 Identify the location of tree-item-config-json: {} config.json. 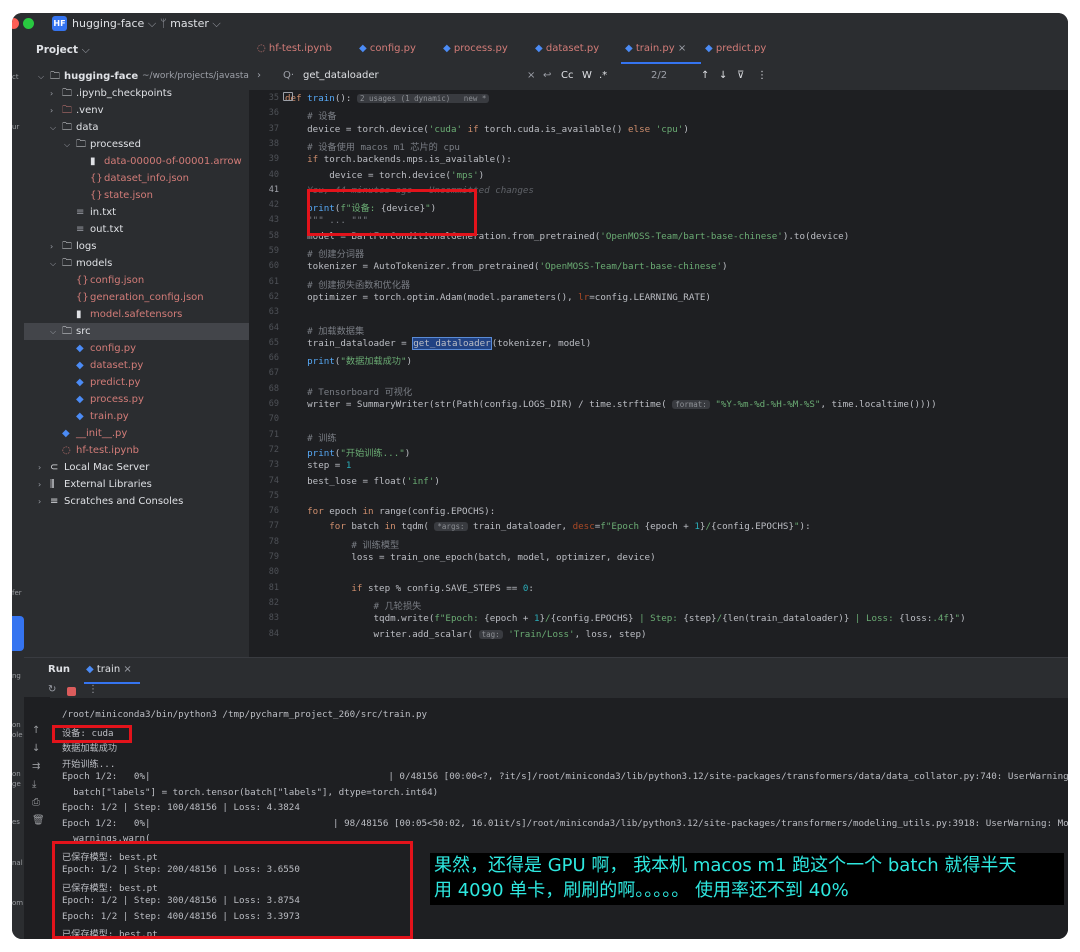
(136, 280).